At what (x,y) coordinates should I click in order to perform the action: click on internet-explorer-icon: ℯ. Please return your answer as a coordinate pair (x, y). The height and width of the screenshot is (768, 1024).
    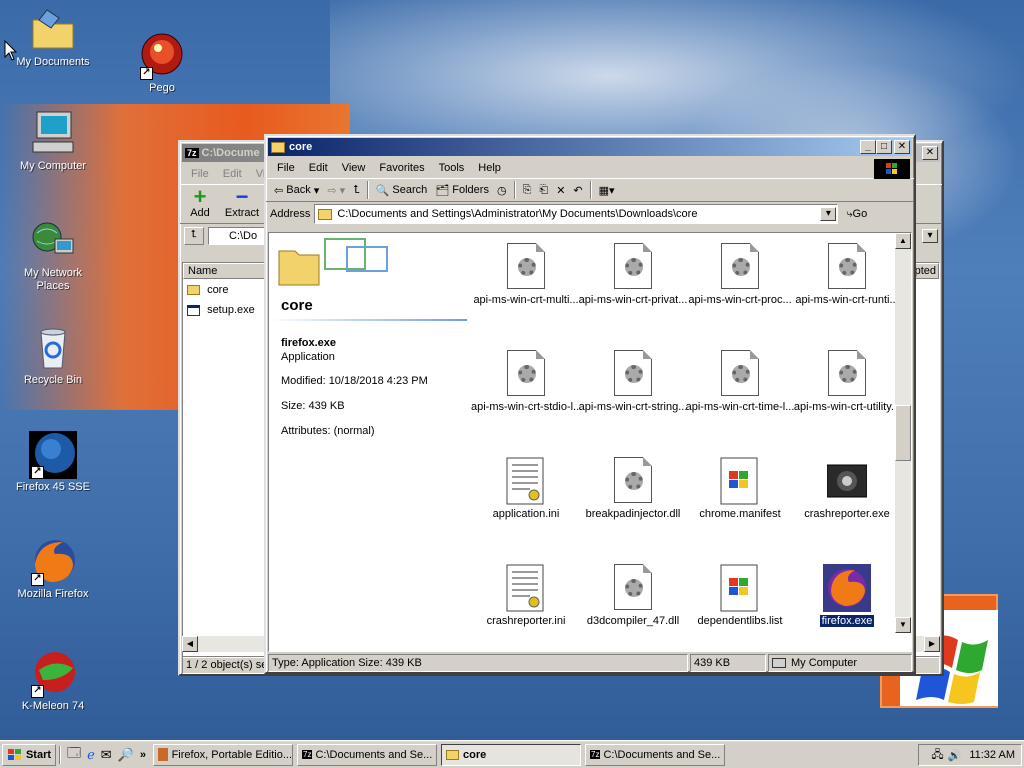
    Looking at the image, I should click on (91, 755).